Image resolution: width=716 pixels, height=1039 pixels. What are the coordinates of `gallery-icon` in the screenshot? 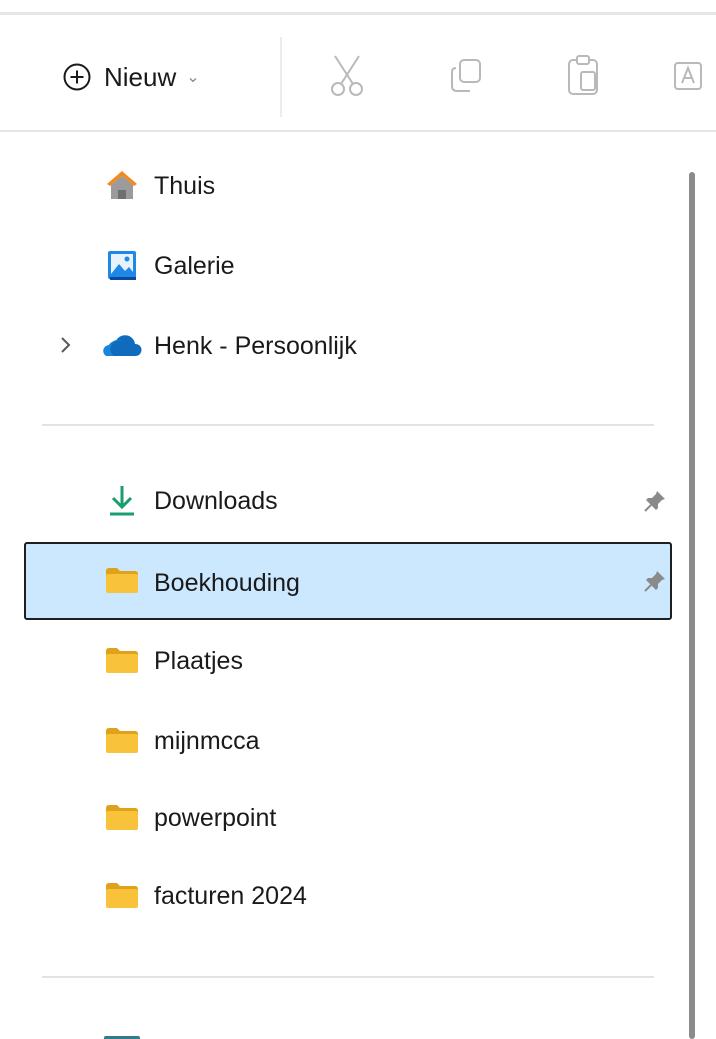 It's located at (122, 265).